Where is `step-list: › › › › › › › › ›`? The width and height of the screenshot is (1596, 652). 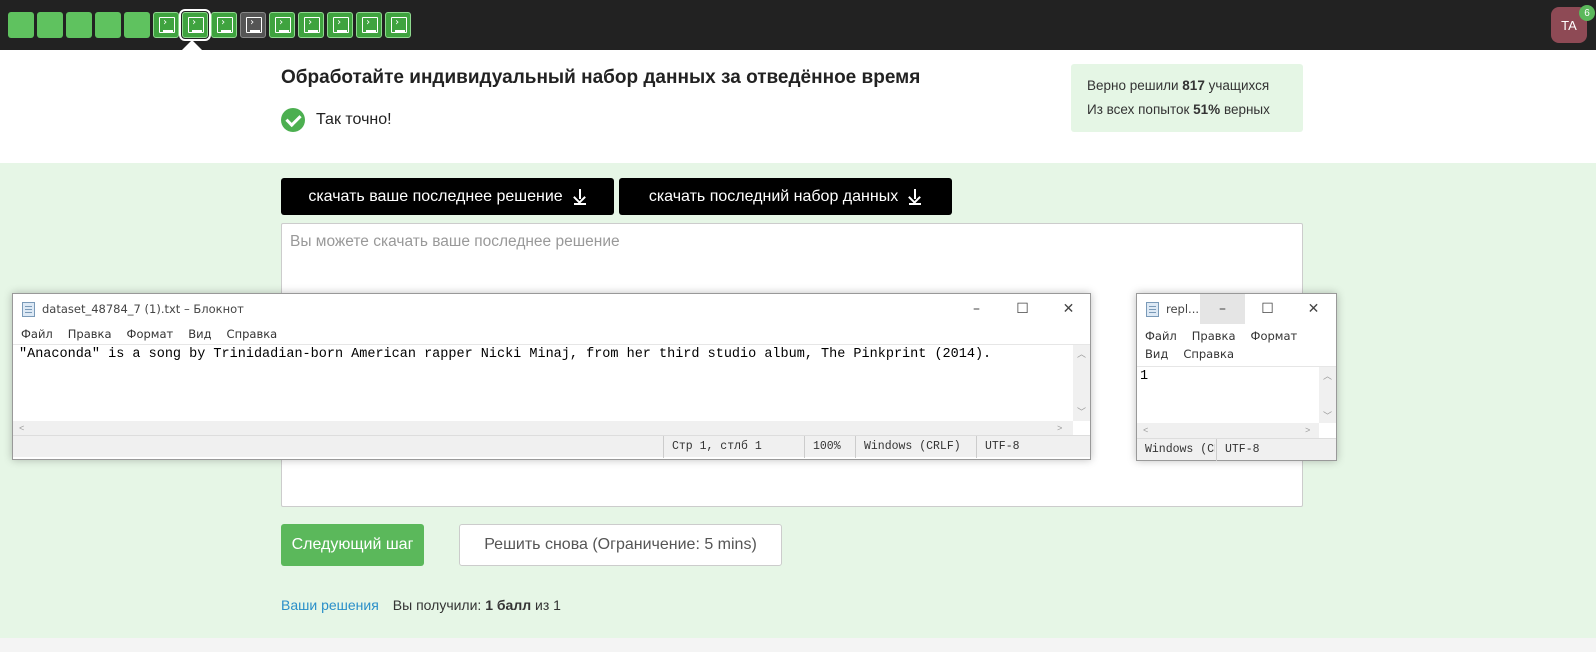
step-list: › › › › › › › › › is located at coordinates (209, 25).